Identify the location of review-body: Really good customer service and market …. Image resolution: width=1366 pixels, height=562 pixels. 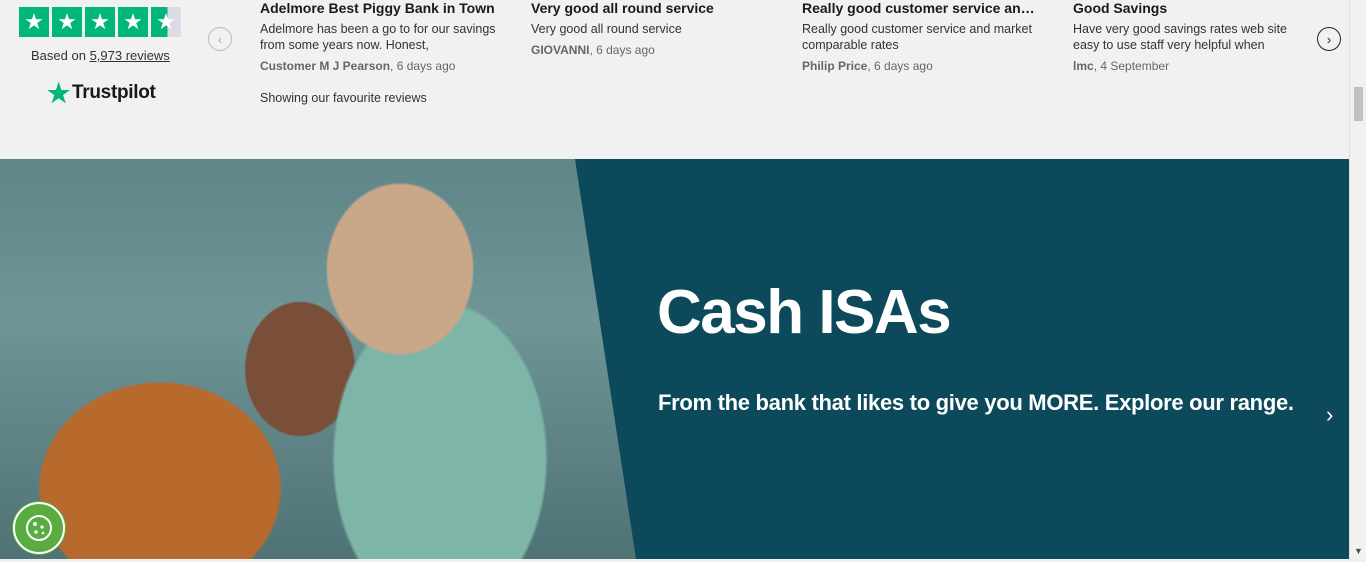
(917, 37).